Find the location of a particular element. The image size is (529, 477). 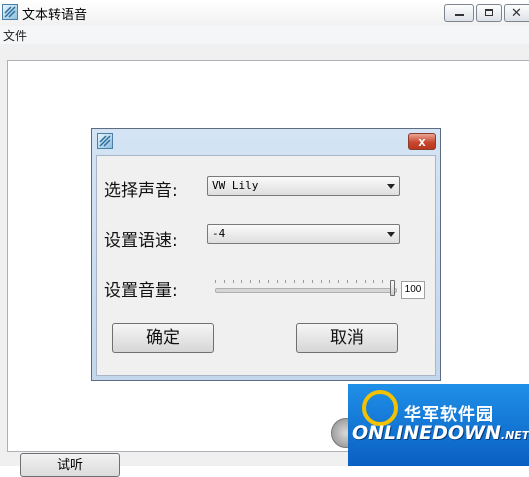

watermark-ring-icon is located at coordinates (380, 408).